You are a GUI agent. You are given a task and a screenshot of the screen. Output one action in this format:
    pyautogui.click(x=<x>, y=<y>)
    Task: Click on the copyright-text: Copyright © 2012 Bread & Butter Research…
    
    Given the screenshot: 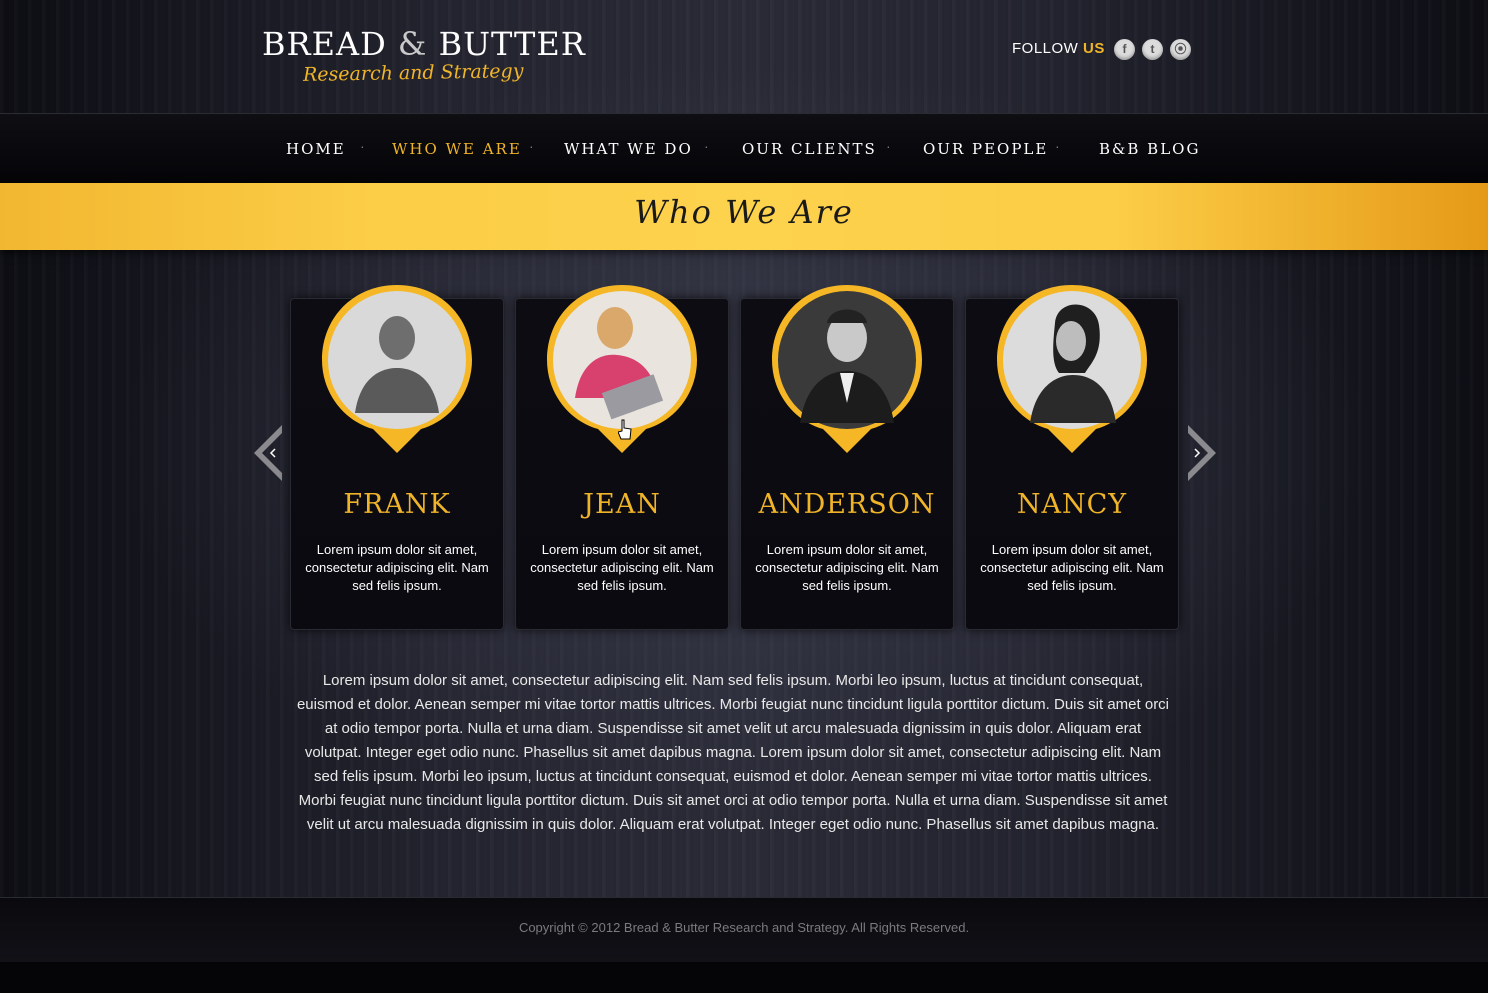 What is the action you would take?
    pyautogui.click(x=744, y=927)
    